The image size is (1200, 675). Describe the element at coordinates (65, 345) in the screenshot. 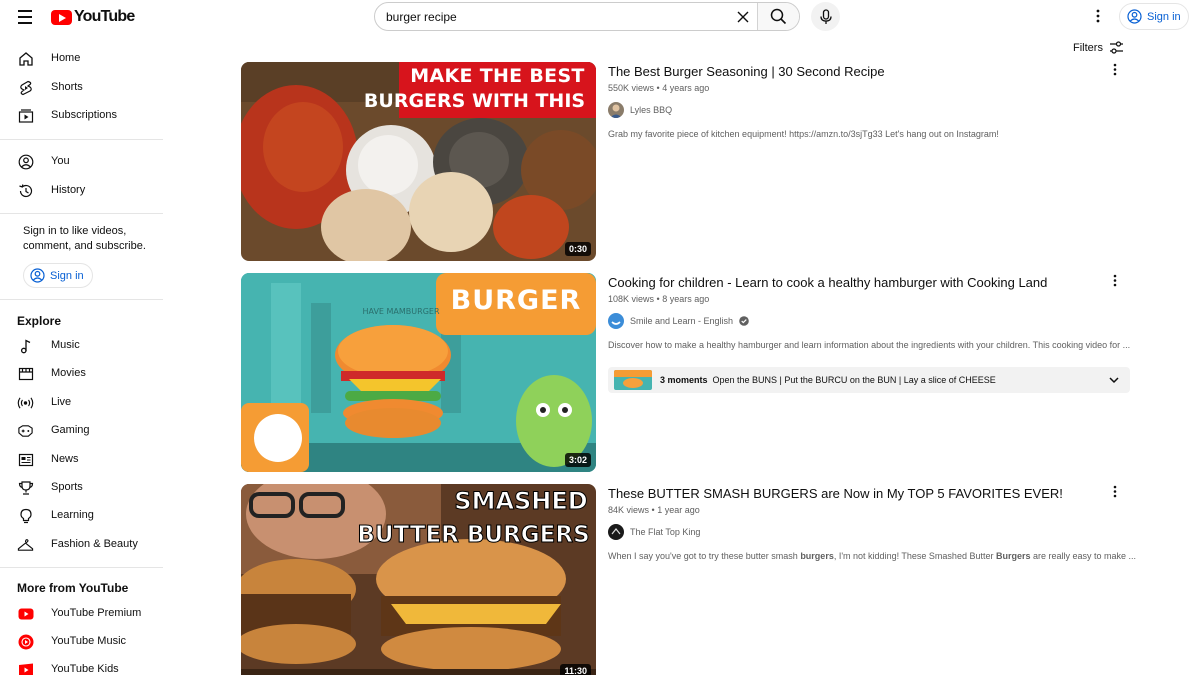

I see `sidebar-item-label: Music` at that location.